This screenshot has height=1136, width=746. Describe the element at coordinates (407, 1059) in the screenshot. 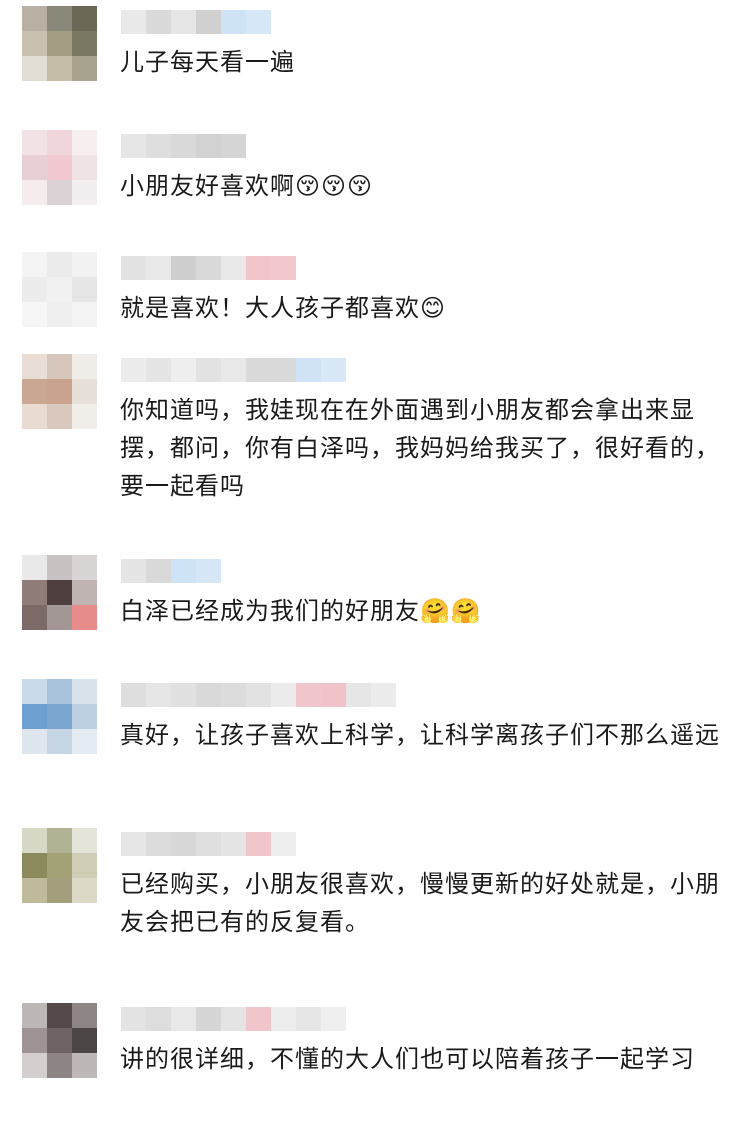

I see `comment-text: 讲的很详细，不懂的大人们也可以陪着孩子一起学习` at that location.